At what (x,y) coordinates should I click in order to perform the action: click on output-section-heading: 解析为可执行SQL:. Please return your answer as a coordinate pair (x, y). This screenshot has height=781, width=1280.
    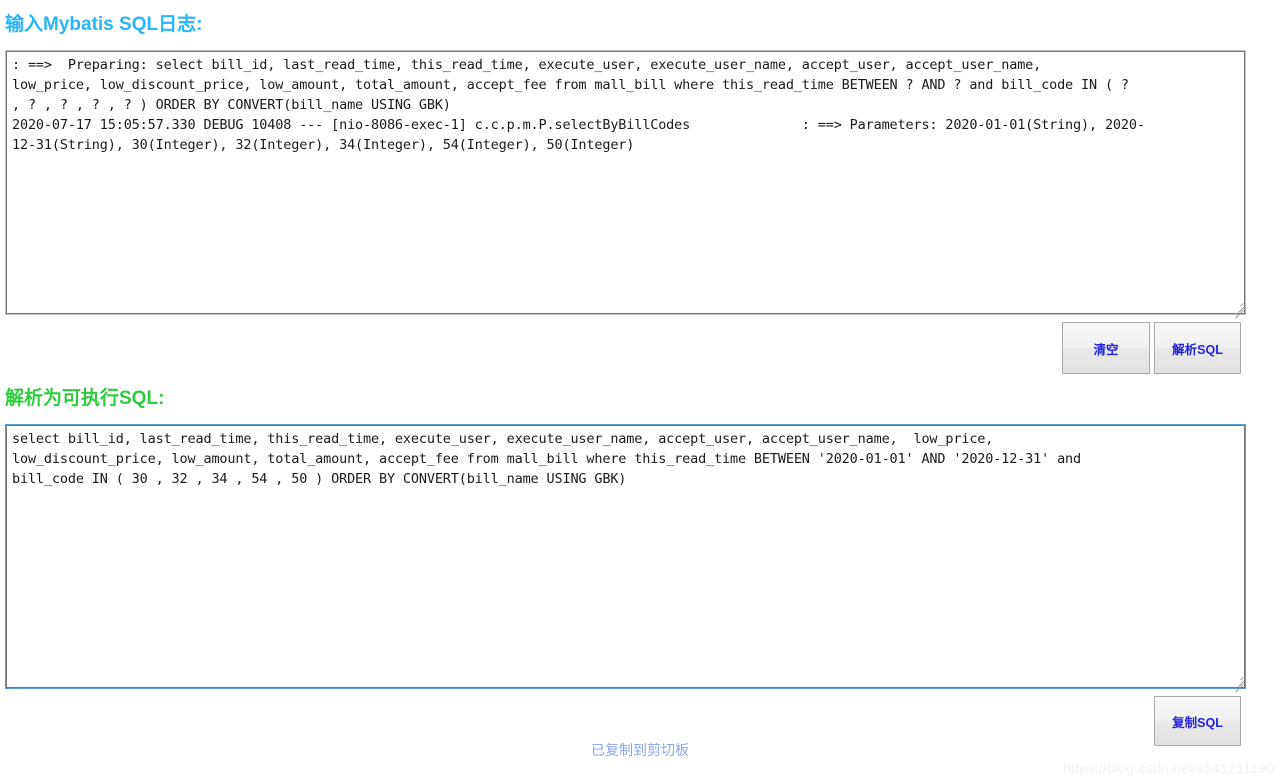
    Looking at the image, I should click on (85, 398).